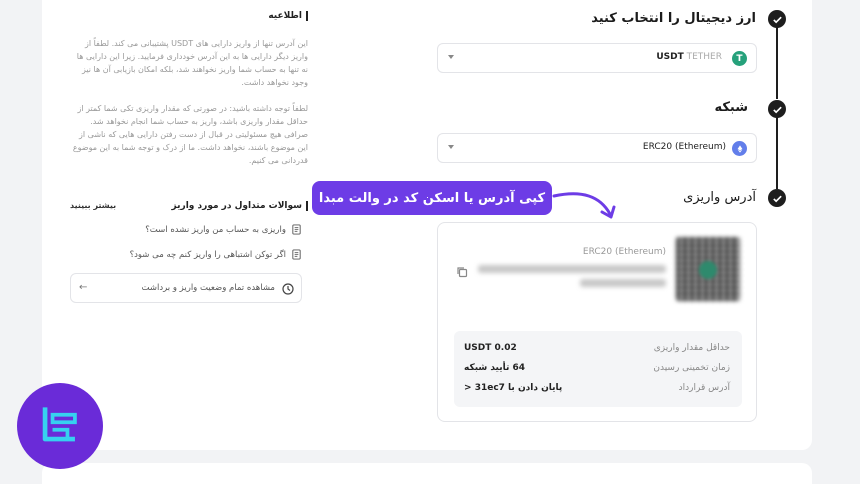 The image size is (860, 484). Describe the element at coordinates (432, 198) in the screenshot. I see `copy-address-callout: کپی آدرس یا اسکن کد در والت مبدا` at that location.